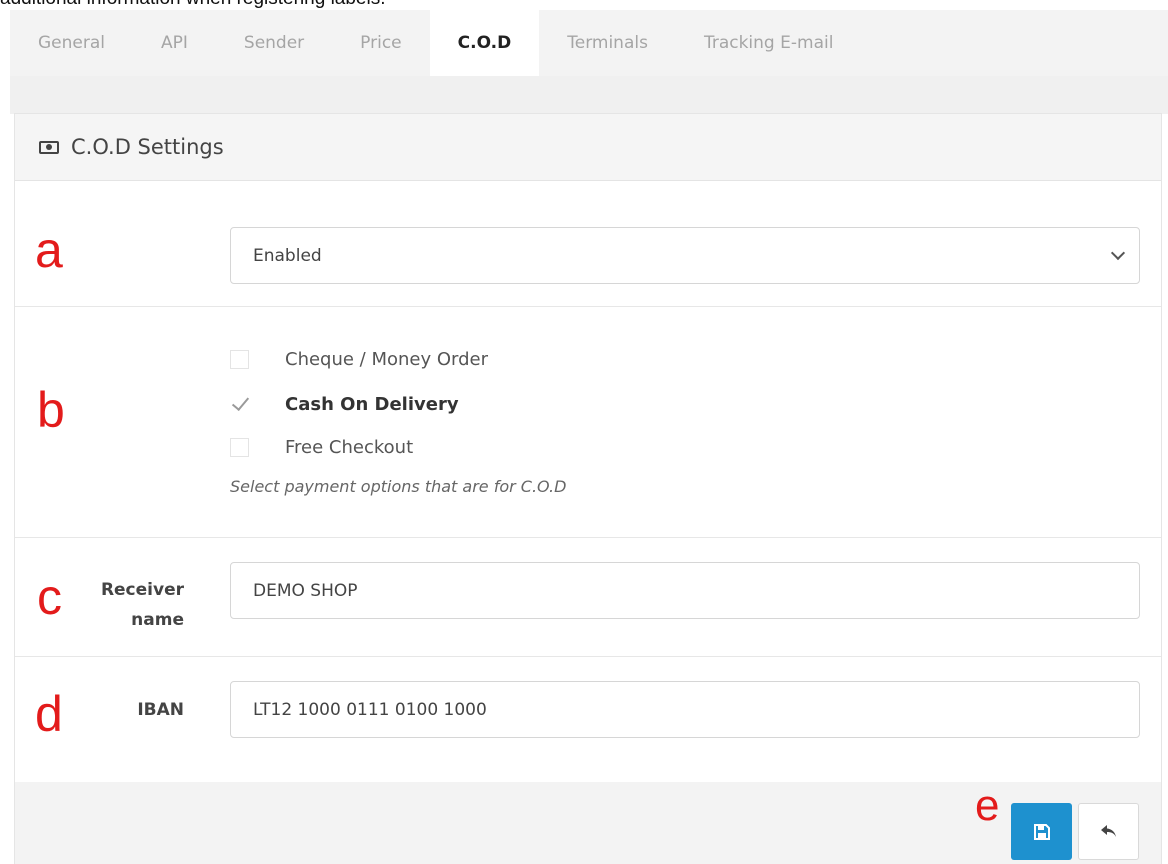 The width and height of the screenshot is (1168, 864). Describe the element at coordinates (768, 43) in the screenshot. I see `tab-tracking-email: Tracking E-mail` at that location.